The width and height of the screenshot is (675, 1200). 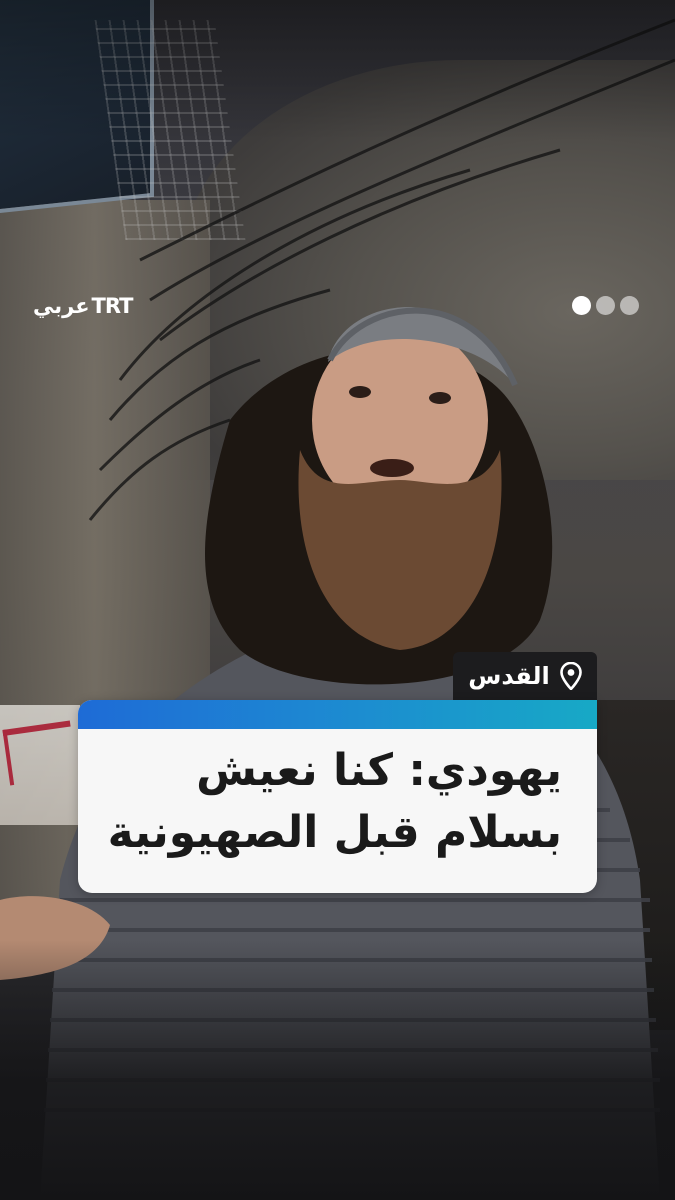 I want to click on headline-card: يهودي: كنا نعيش بسلام قبل الصهيونية, so click(x=337, y=796).